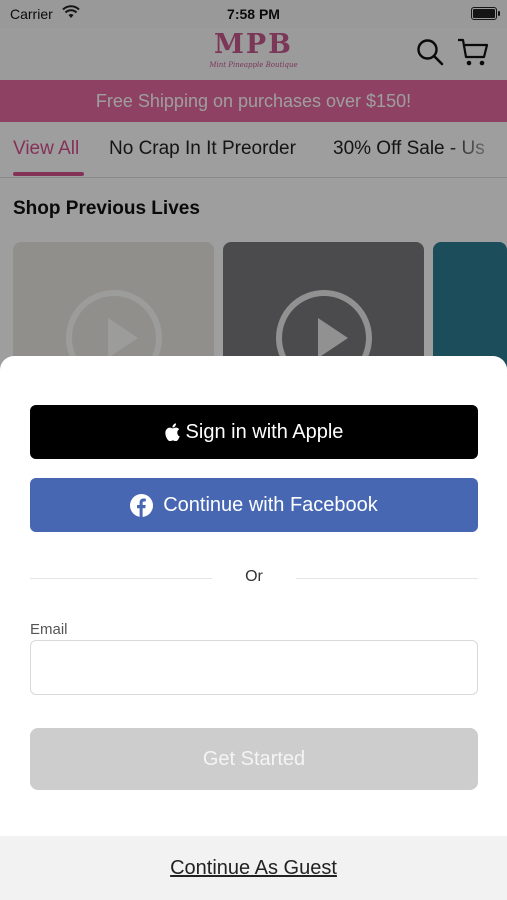  What do you see at coordinates (49, 629) in the screenshot?
I see `email-label: Email` at bounding box center [49, 629].